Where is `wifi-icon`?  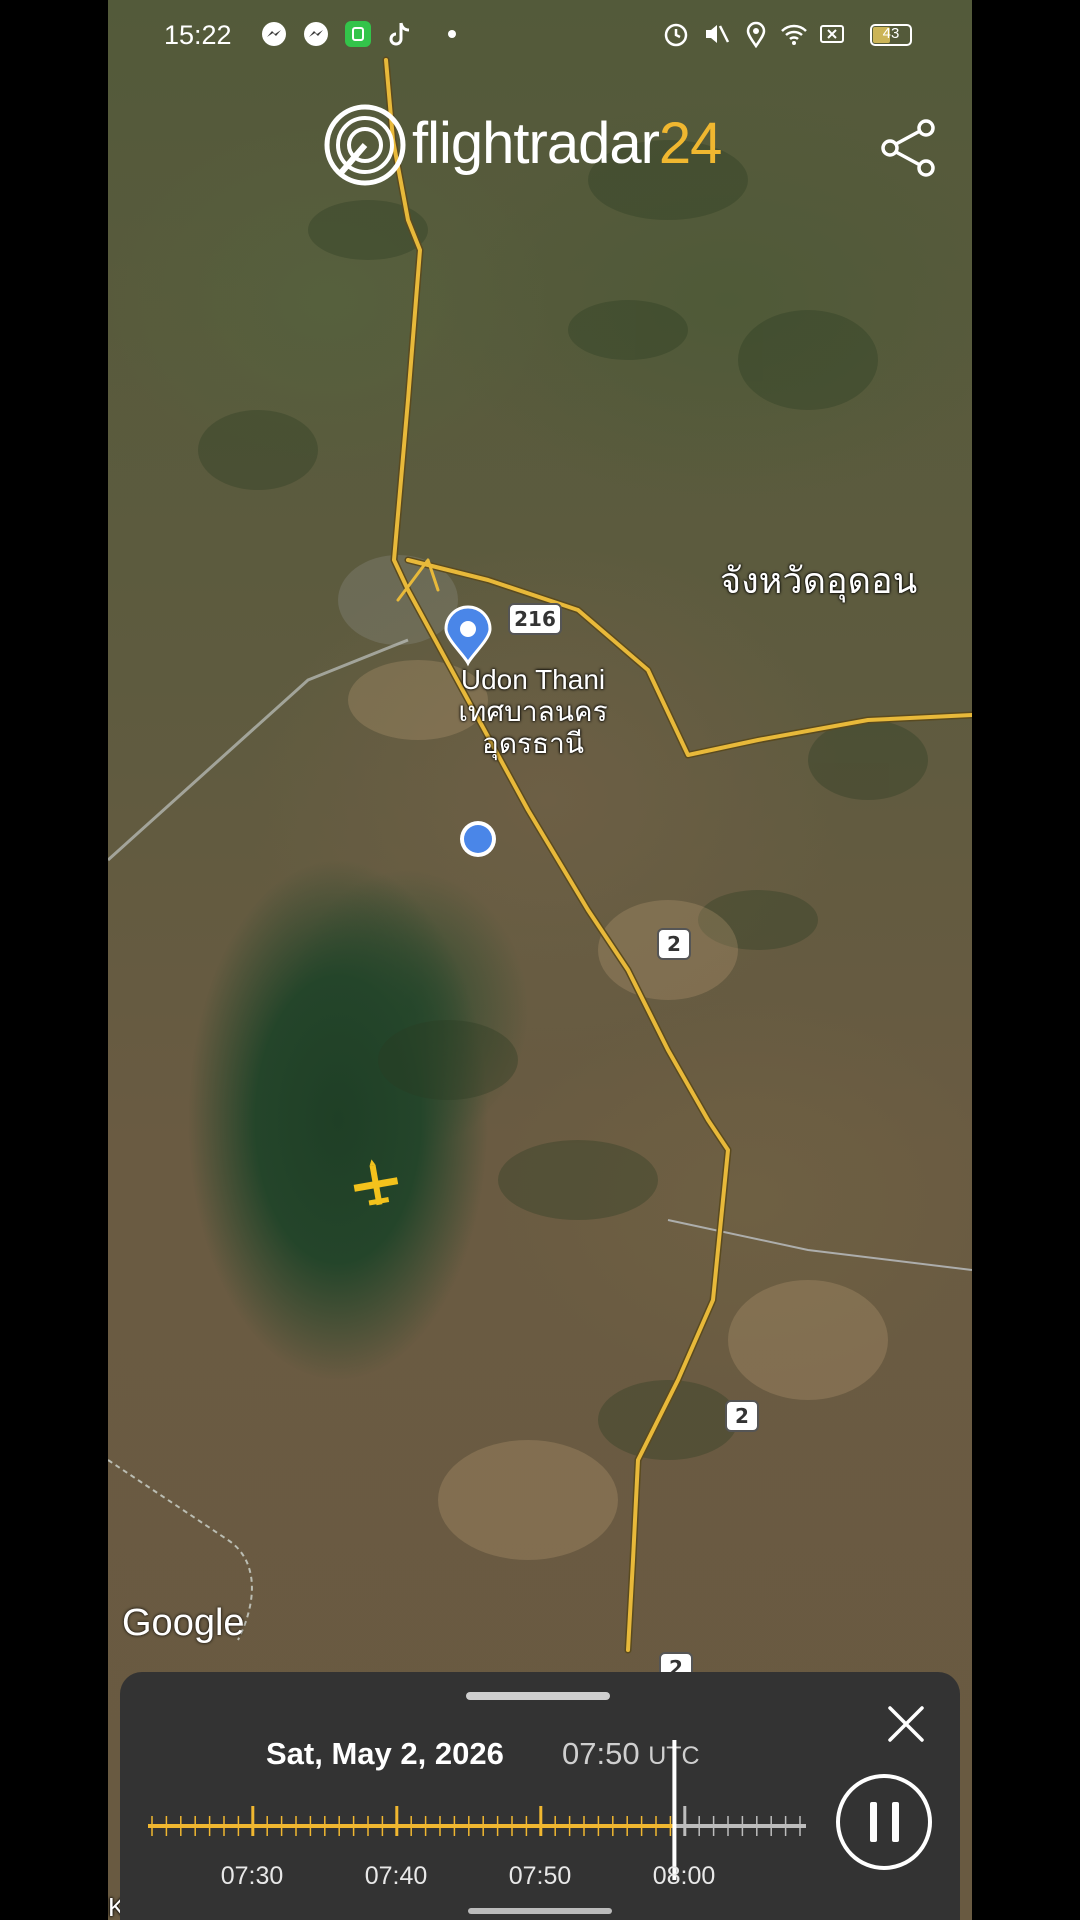 wifi-icon is located at coordinates (794, 34).